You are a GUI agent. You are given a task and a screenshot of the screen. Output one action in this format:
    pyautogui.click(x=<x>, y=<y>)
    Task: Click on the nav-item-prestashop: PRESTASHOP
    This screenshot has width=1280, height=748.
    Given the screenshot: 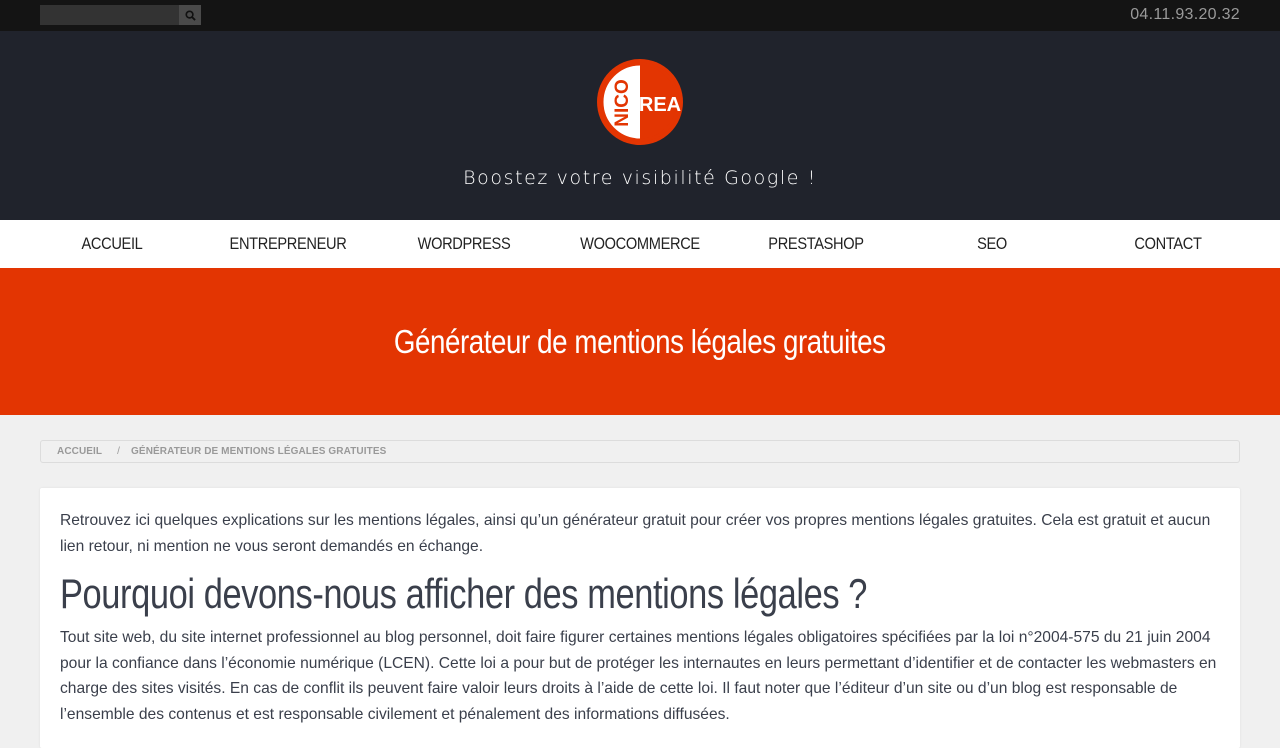 What is the action you would take?
    pyautogui.click(x=815, y=244)
    